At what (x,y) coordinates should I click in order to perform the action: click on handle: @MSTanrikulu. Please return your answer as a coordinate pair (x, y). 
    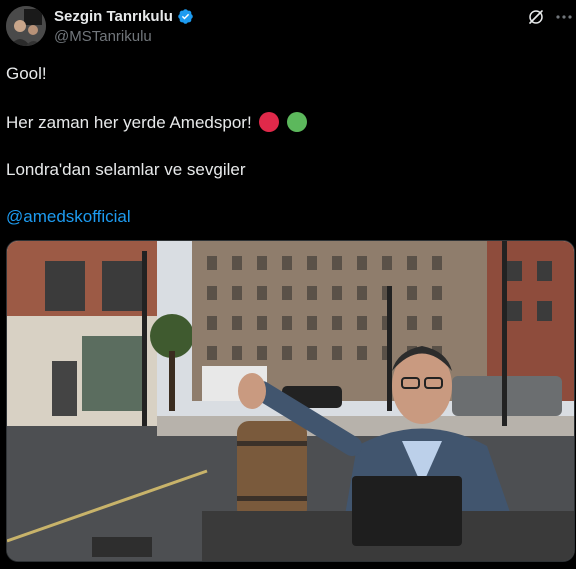
    Looking at the image, I should click on (103, 36).